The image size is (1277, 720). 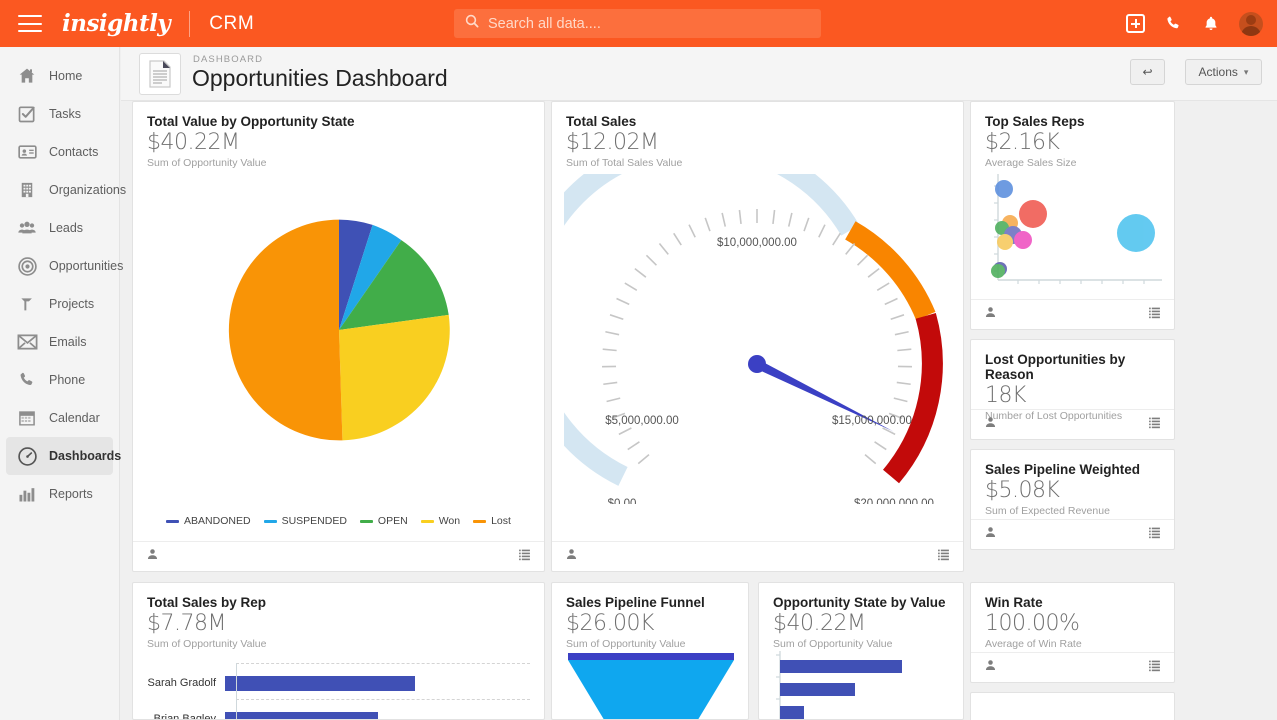 What do you see at coordinates (59, 228) in the screenshot?
I see `sidebar-item-leads: Leads` at bounding box center [59, 228].